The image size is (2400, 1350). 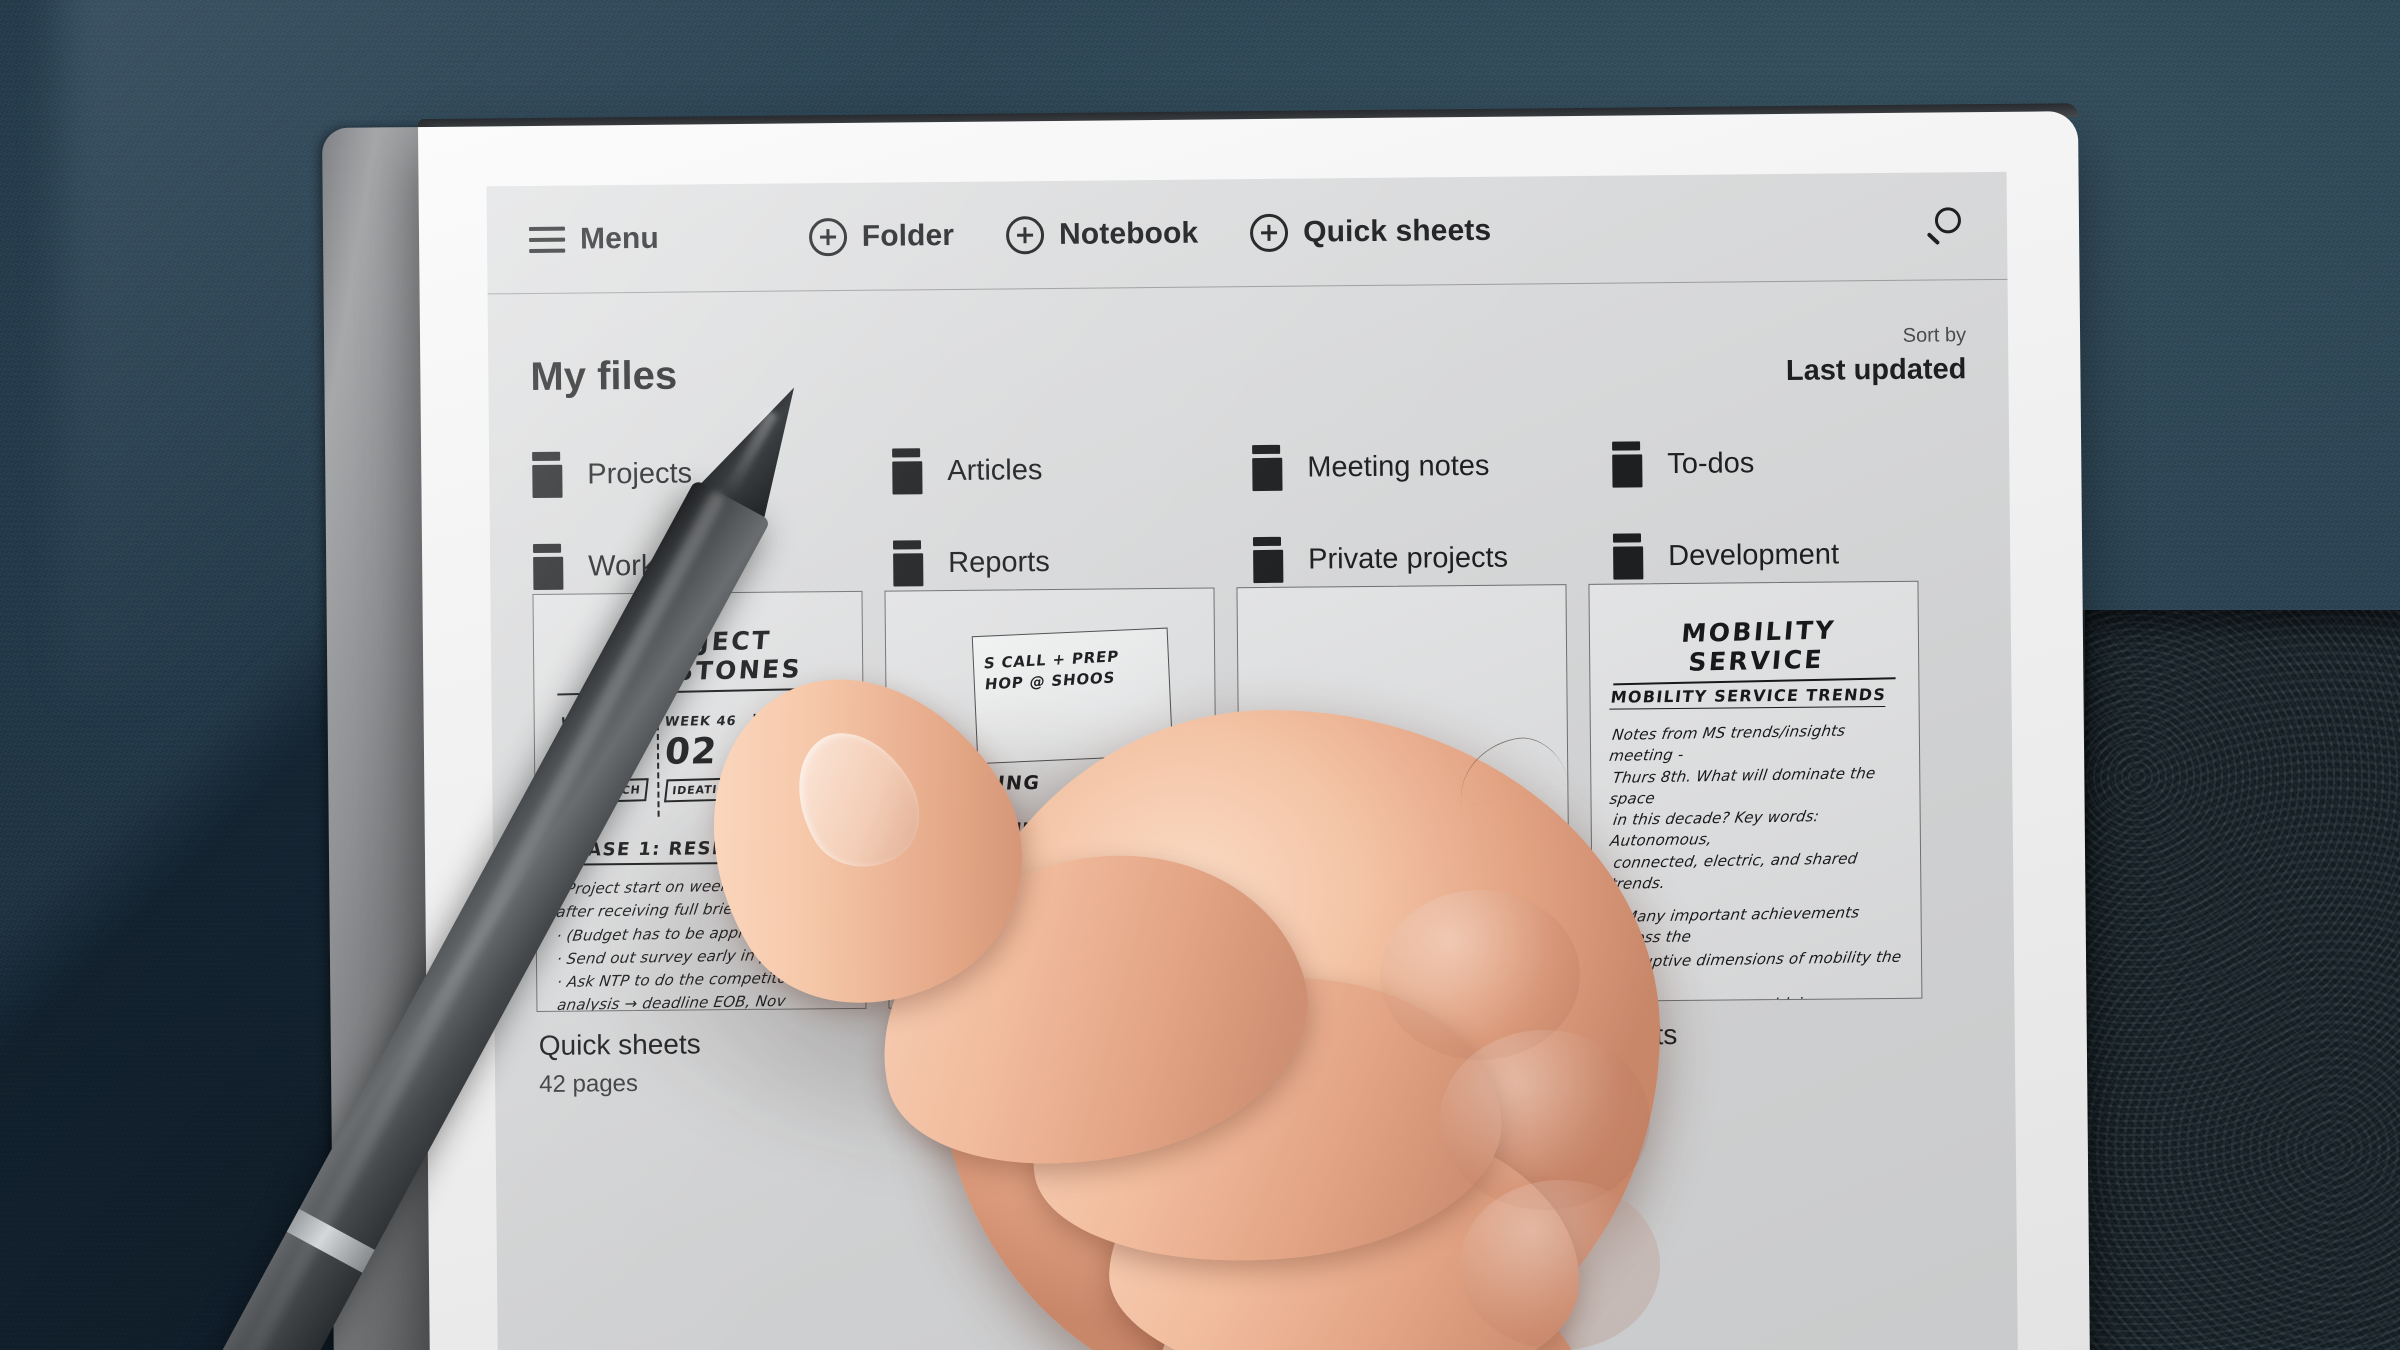 What do you see at coordinates (1734, 871) in the screenshot?
I see `note-line: connected, electric, and shared trends.` at bounding box center [1734, 871].